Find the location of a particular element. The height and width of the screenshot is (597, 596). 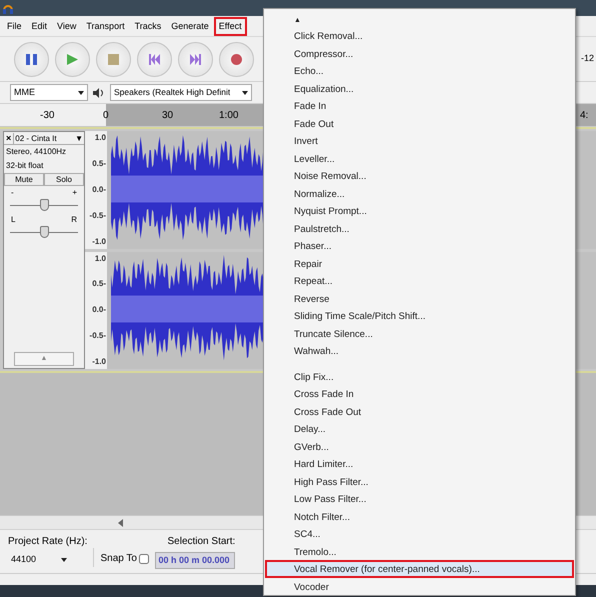

track-name-menu: 02 - Cinta It ▼ is located at coordinates (48, 138).